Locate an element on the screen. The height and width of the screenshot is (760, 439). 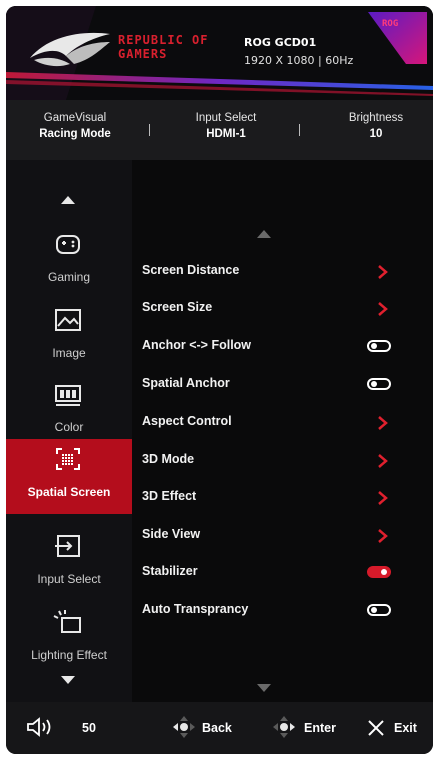
menu-item-label: Side View is located at coordinates (171, 534).